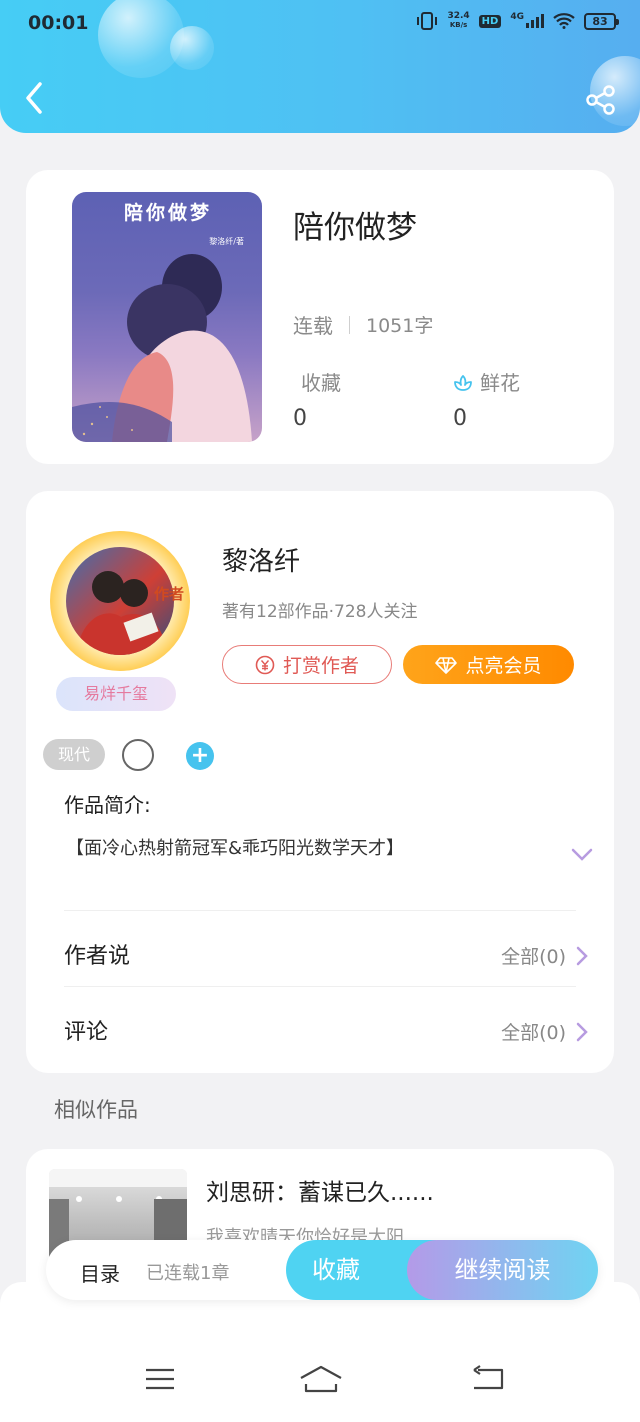 This screenshot has height=1422, width=640. What do you see at coordinates (458, 16) in the screenshot?
I see `net-speed-value: 32.4` at bounding box center [458, 16].